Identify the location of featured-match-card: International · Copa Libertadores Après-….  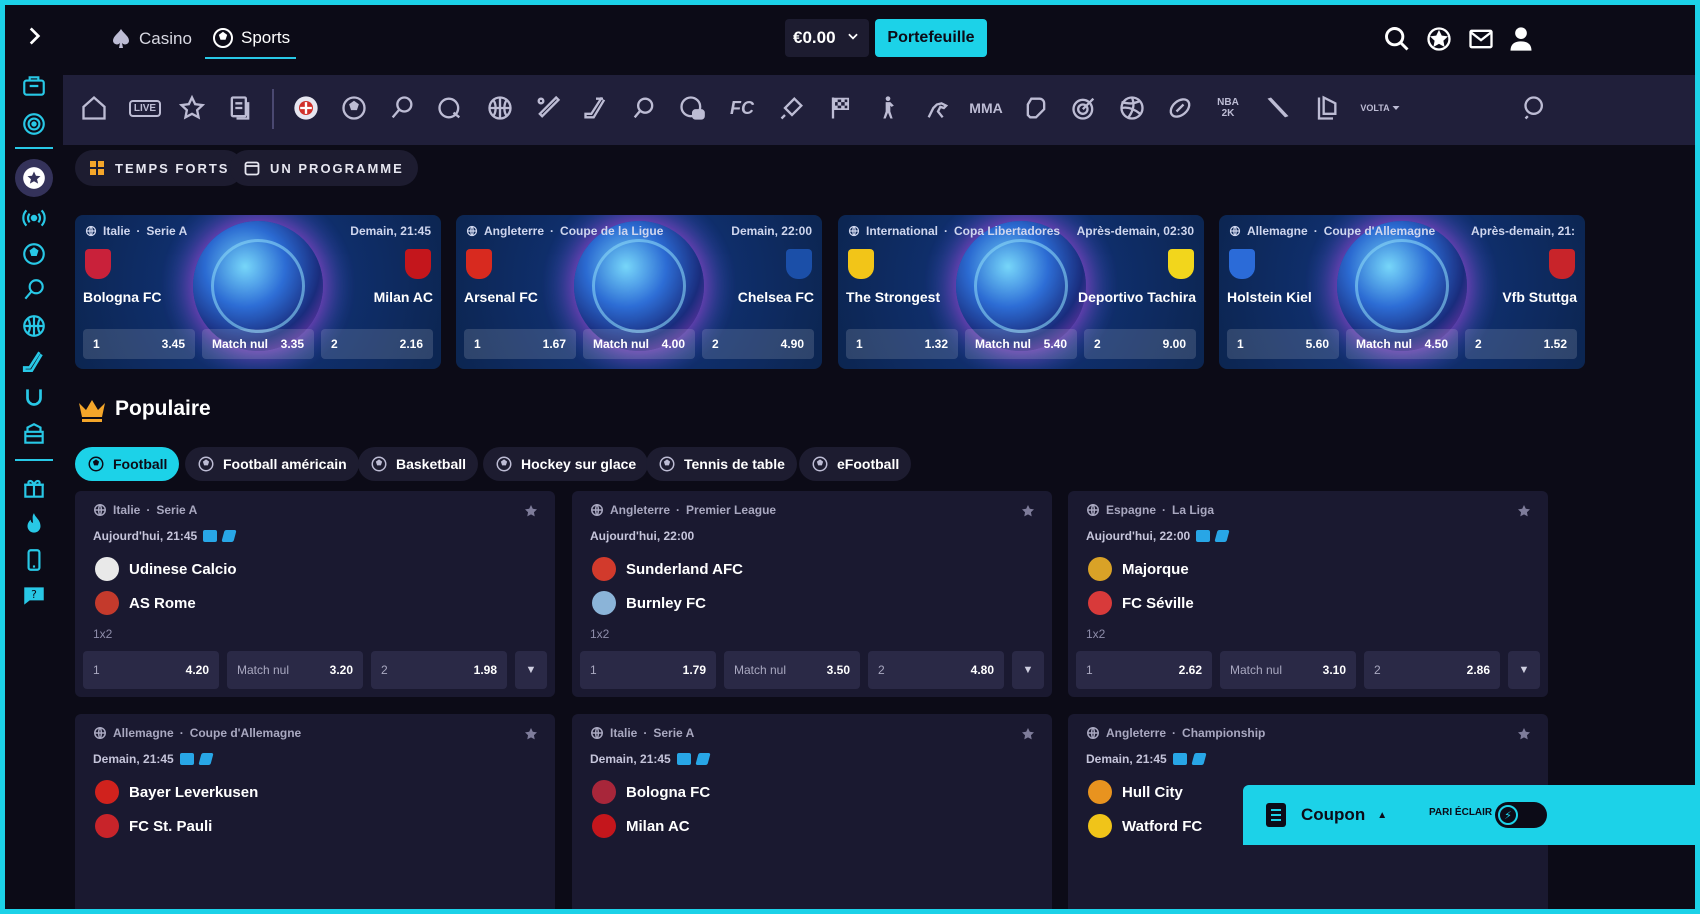
(1021, 292).